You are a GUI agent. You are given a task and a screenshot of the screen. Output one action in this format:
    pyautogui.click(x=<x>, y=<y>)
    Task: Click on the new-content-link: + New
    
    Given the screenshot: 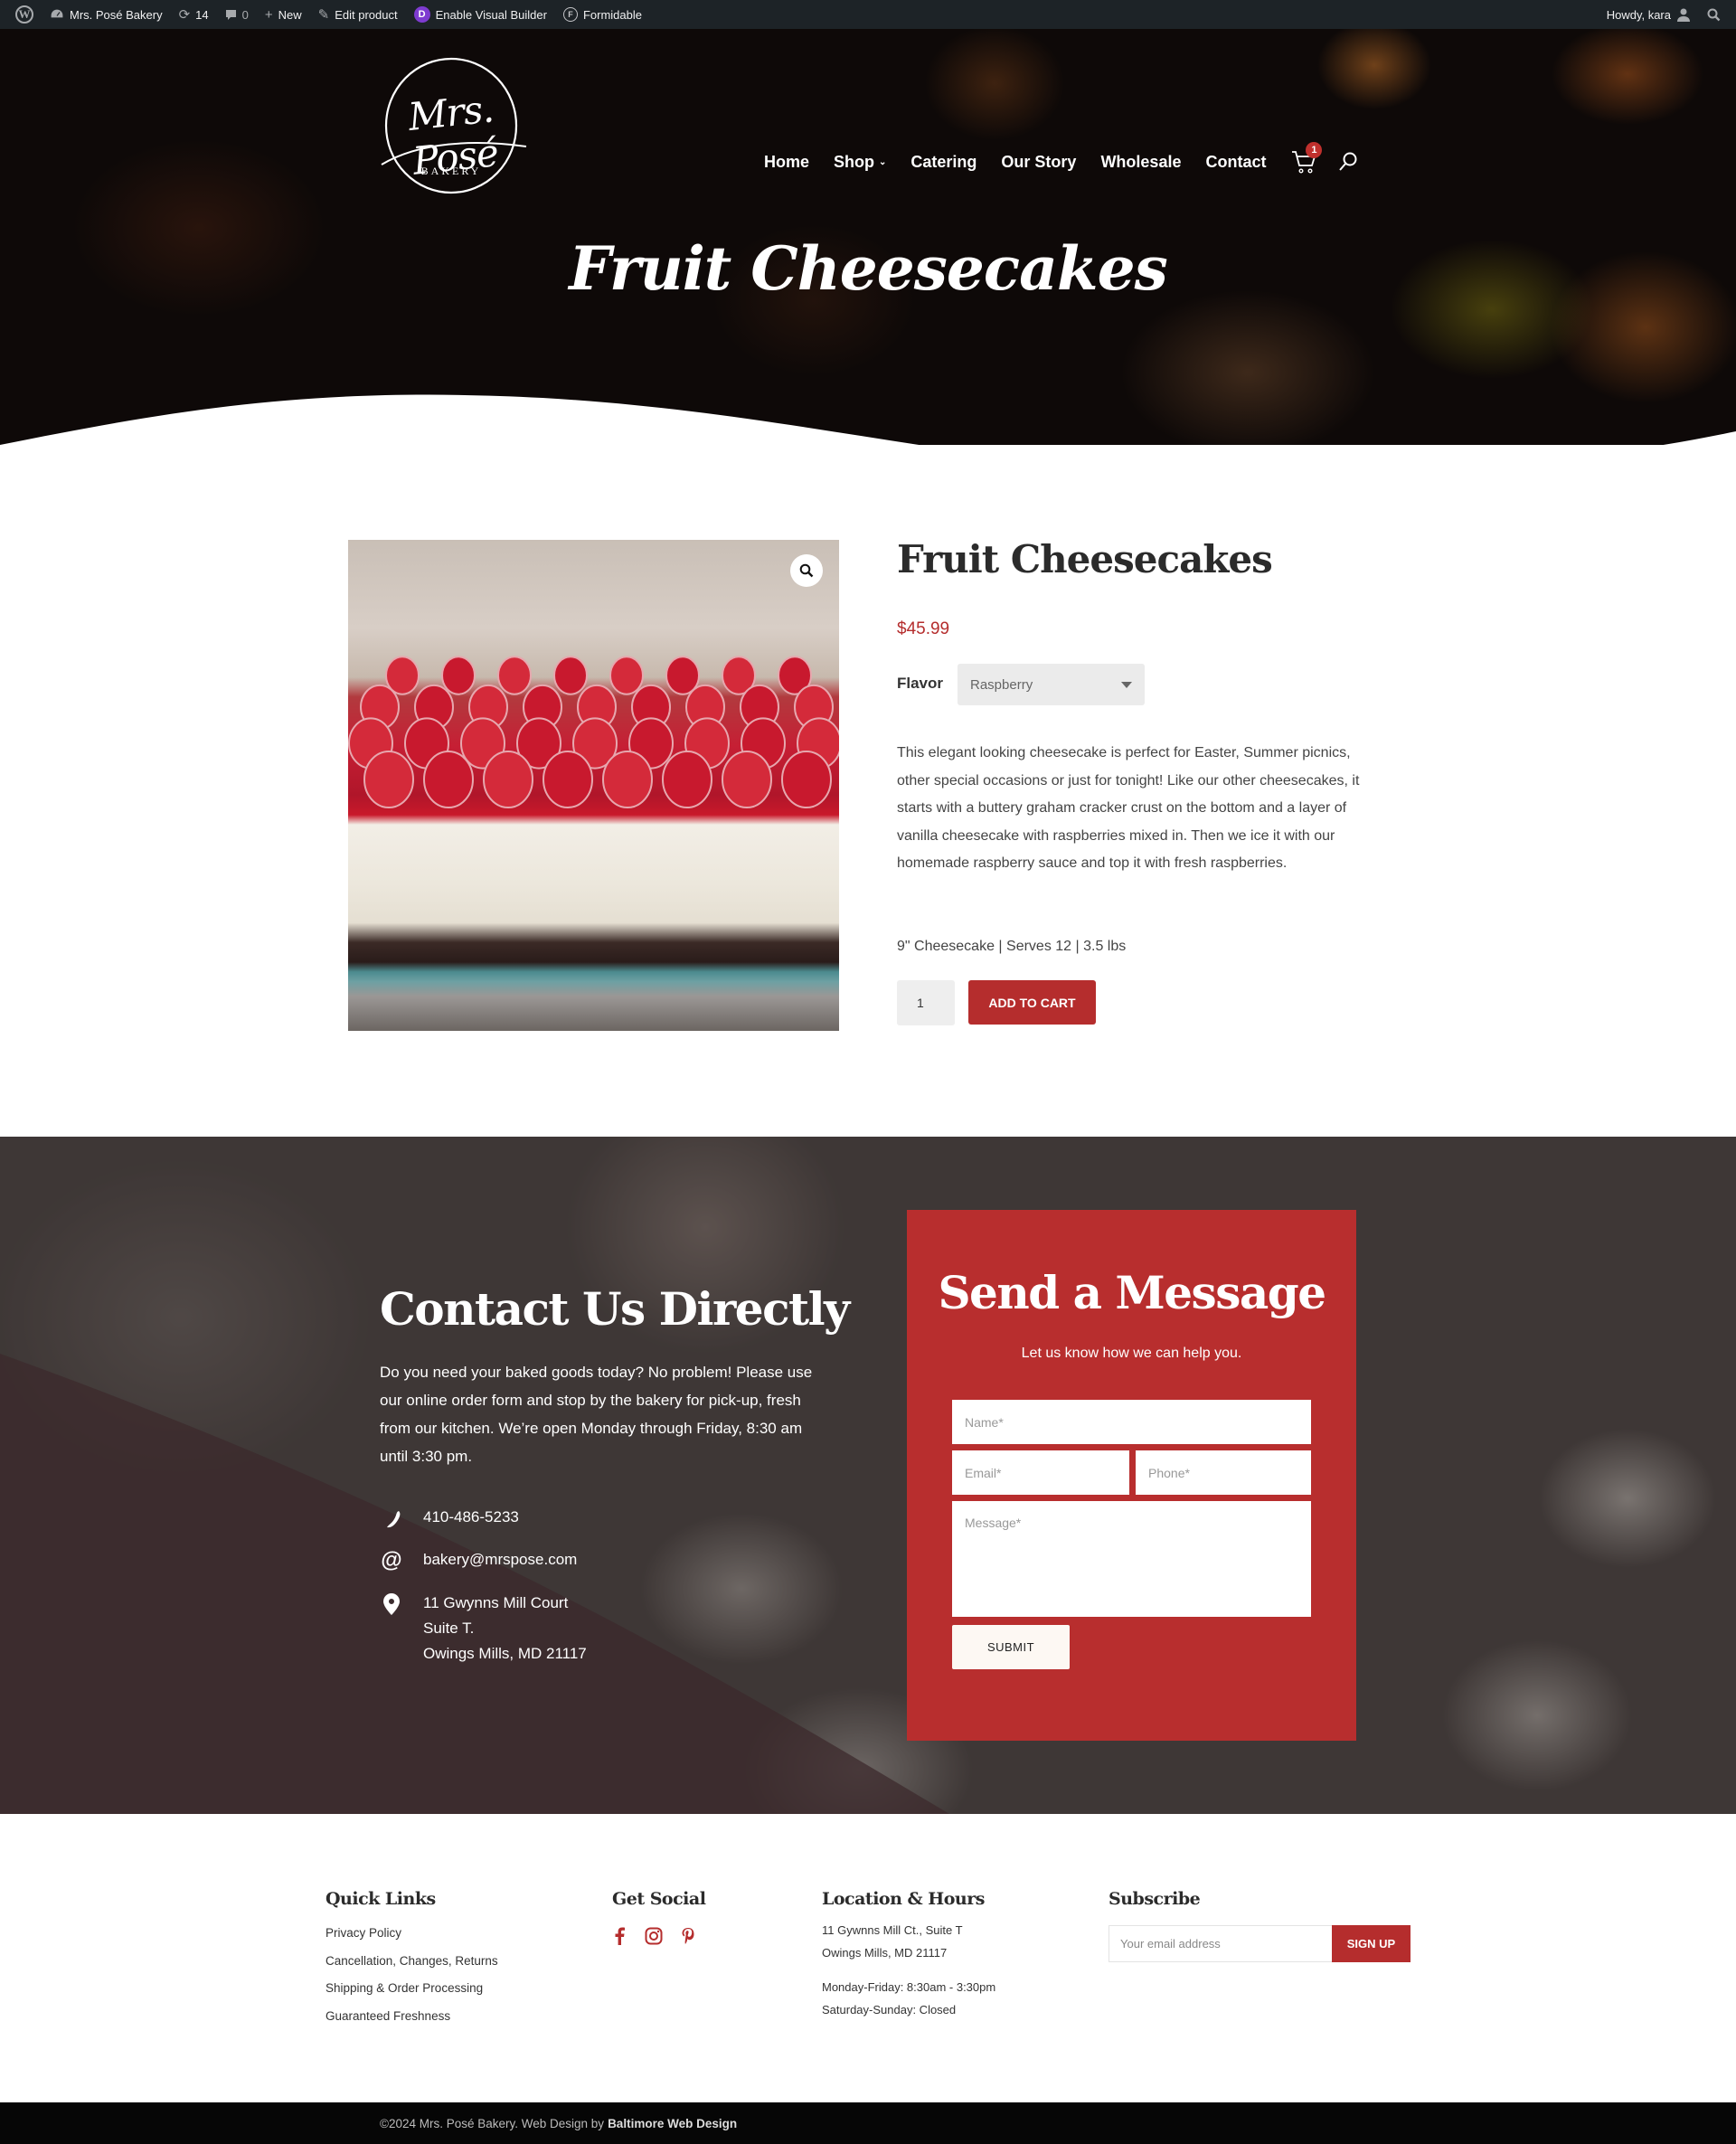 What is the action you would take?
    pyautogui.click(x=283, y=14)
    